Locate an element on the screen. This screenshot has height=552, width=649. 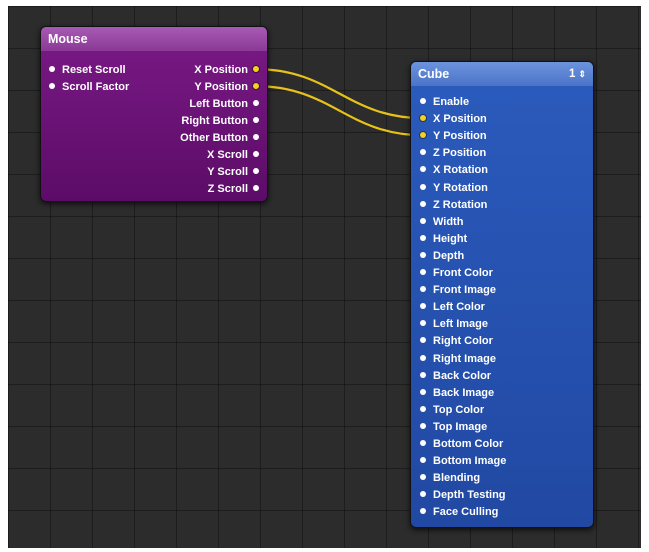
cube-input-bottom-color: Bottom Color is located at coordinates (461, 444).